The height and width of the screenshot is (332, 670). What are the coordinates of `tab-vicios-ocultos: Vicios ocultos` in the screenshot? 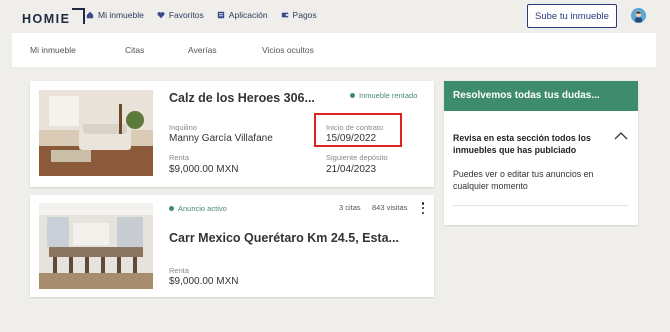 It's located at (288, 50).